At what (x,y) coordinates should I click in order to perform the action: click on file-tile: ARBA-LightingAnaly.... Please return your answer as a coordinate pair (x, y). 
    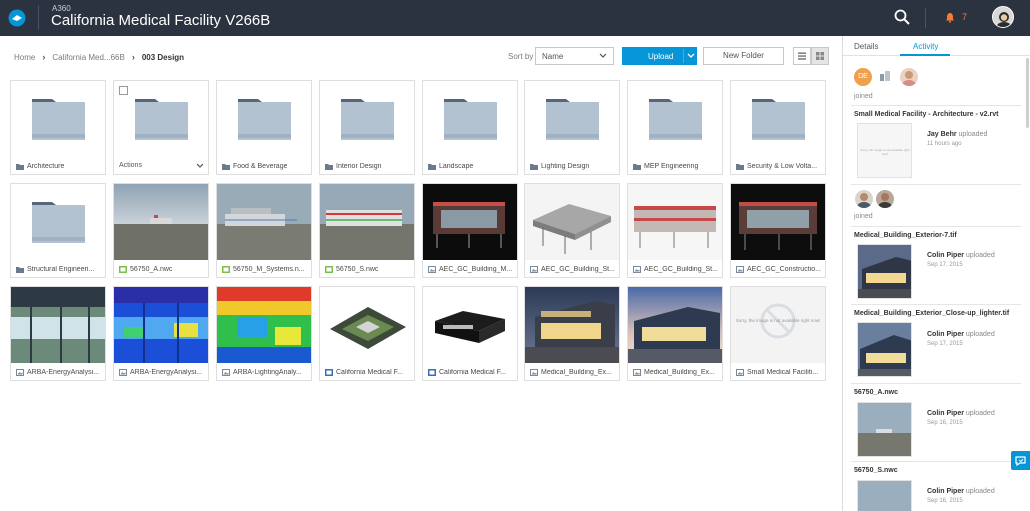
    Looking at the image, I should click on (264, 333).